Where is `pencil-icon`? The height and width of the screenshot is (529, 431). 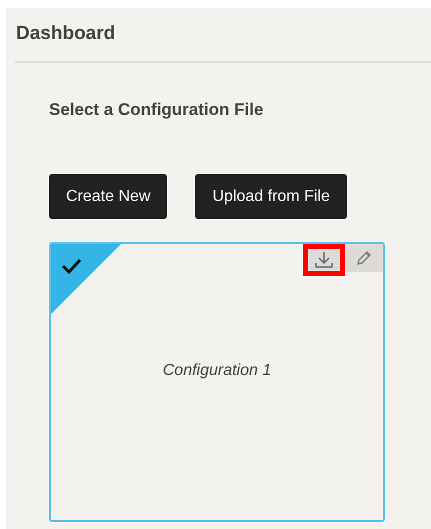 pencil-icon is located at coordinates (364, 258).